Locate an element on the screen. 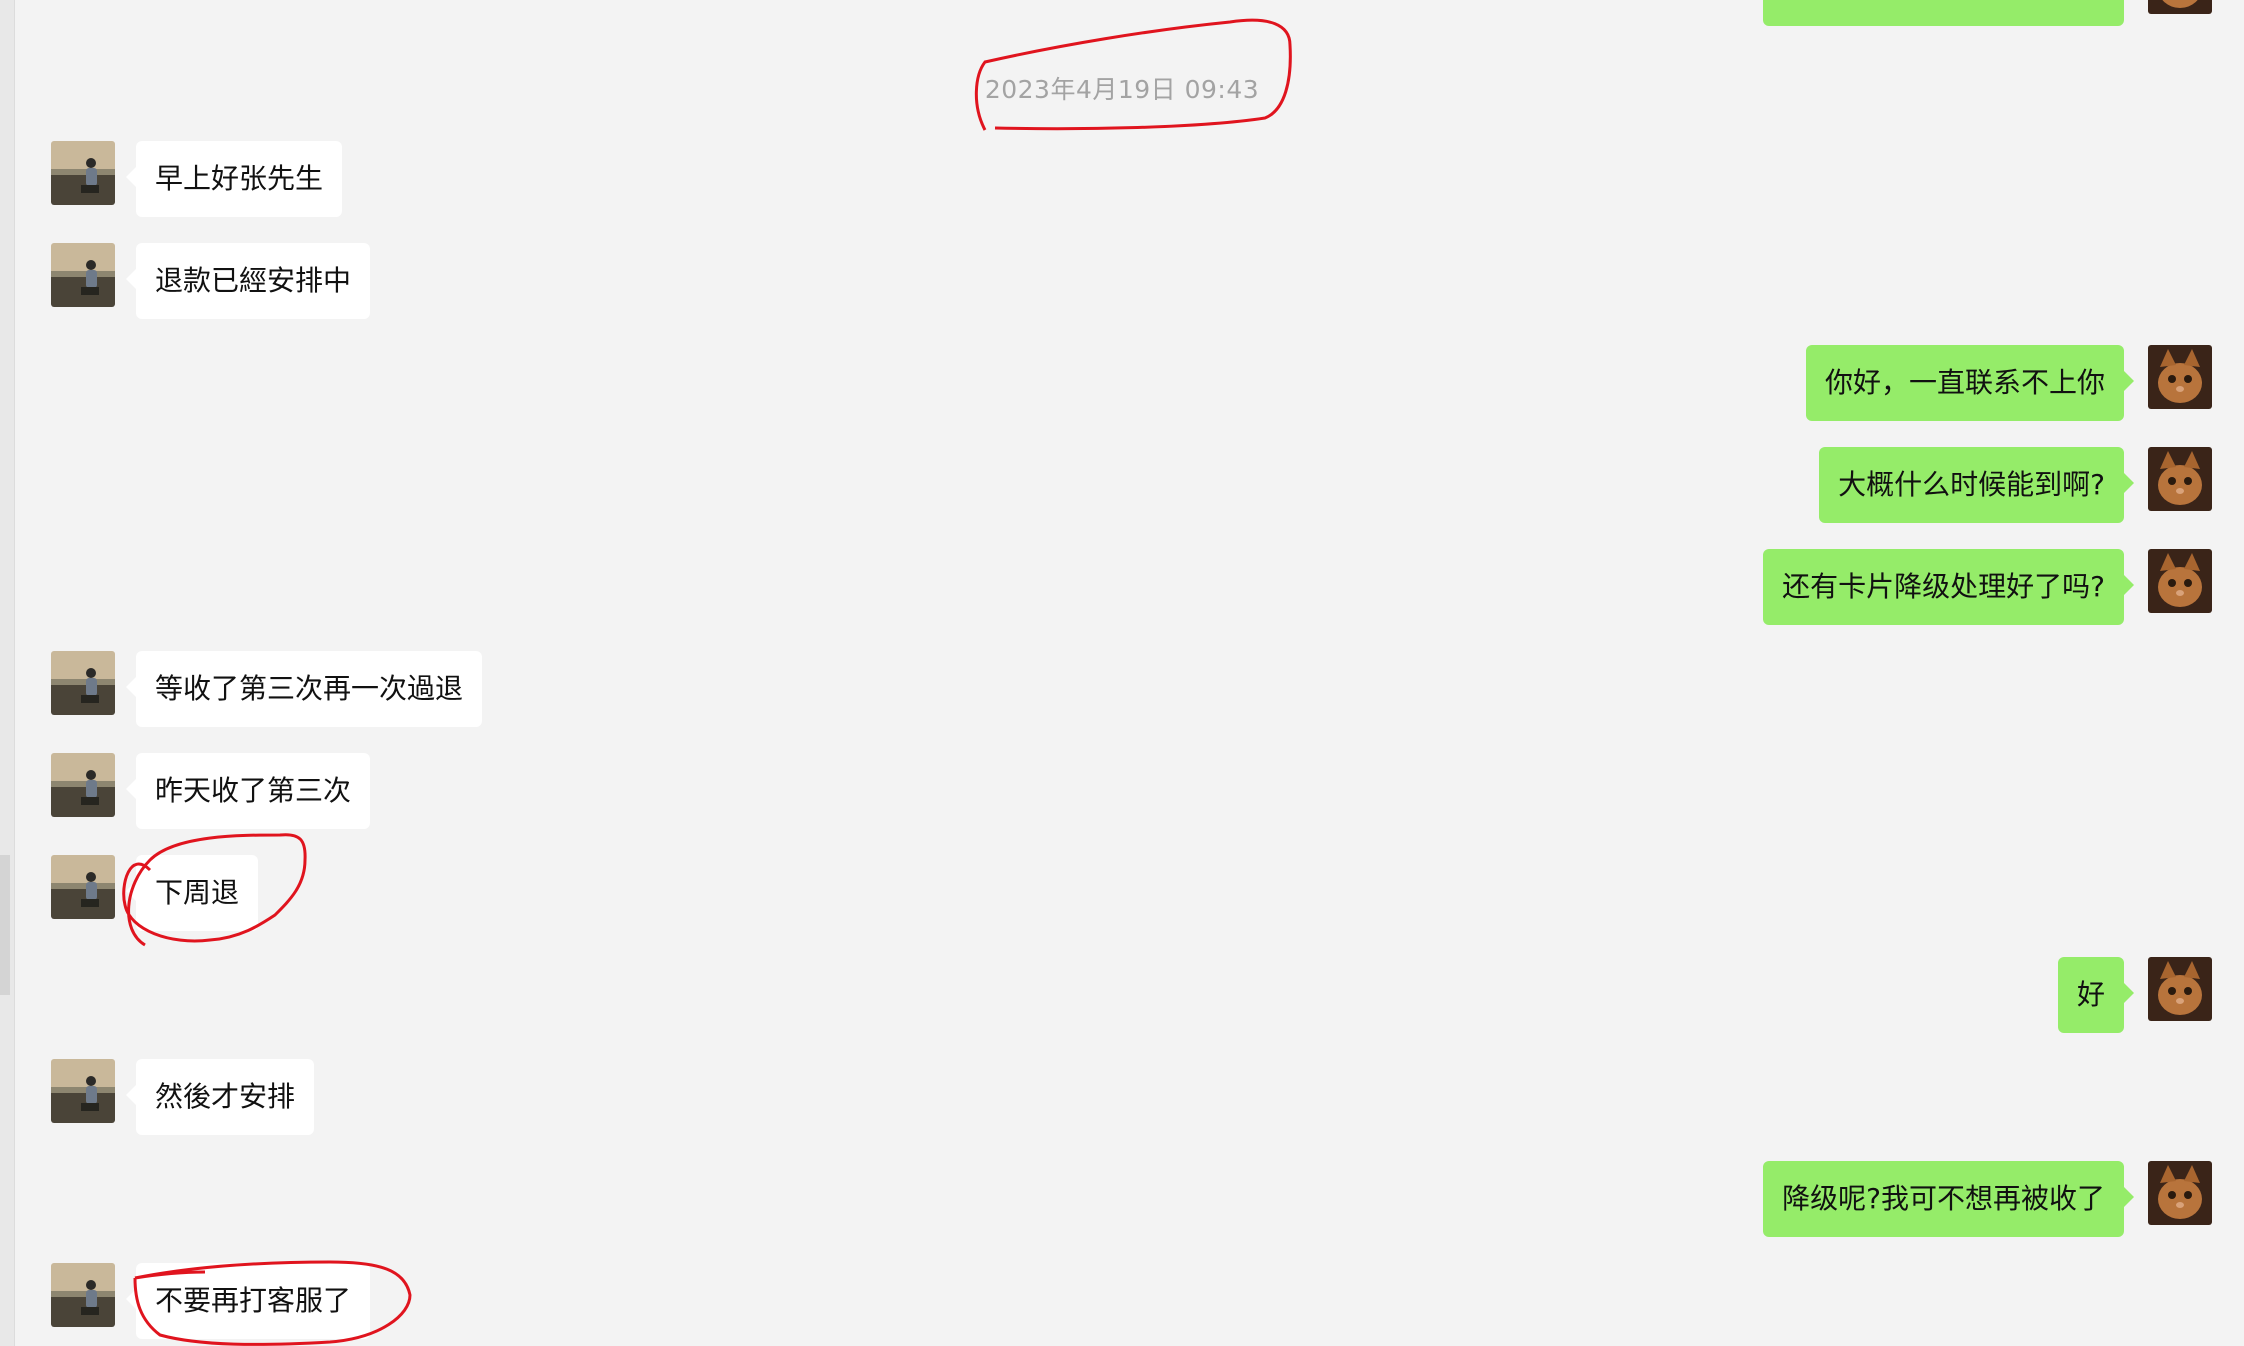 The width and height of the screenshot is (2244, 1346). message-bubble: 还有卡片降级处理好了吗? is located at coordinates (1948, 587).